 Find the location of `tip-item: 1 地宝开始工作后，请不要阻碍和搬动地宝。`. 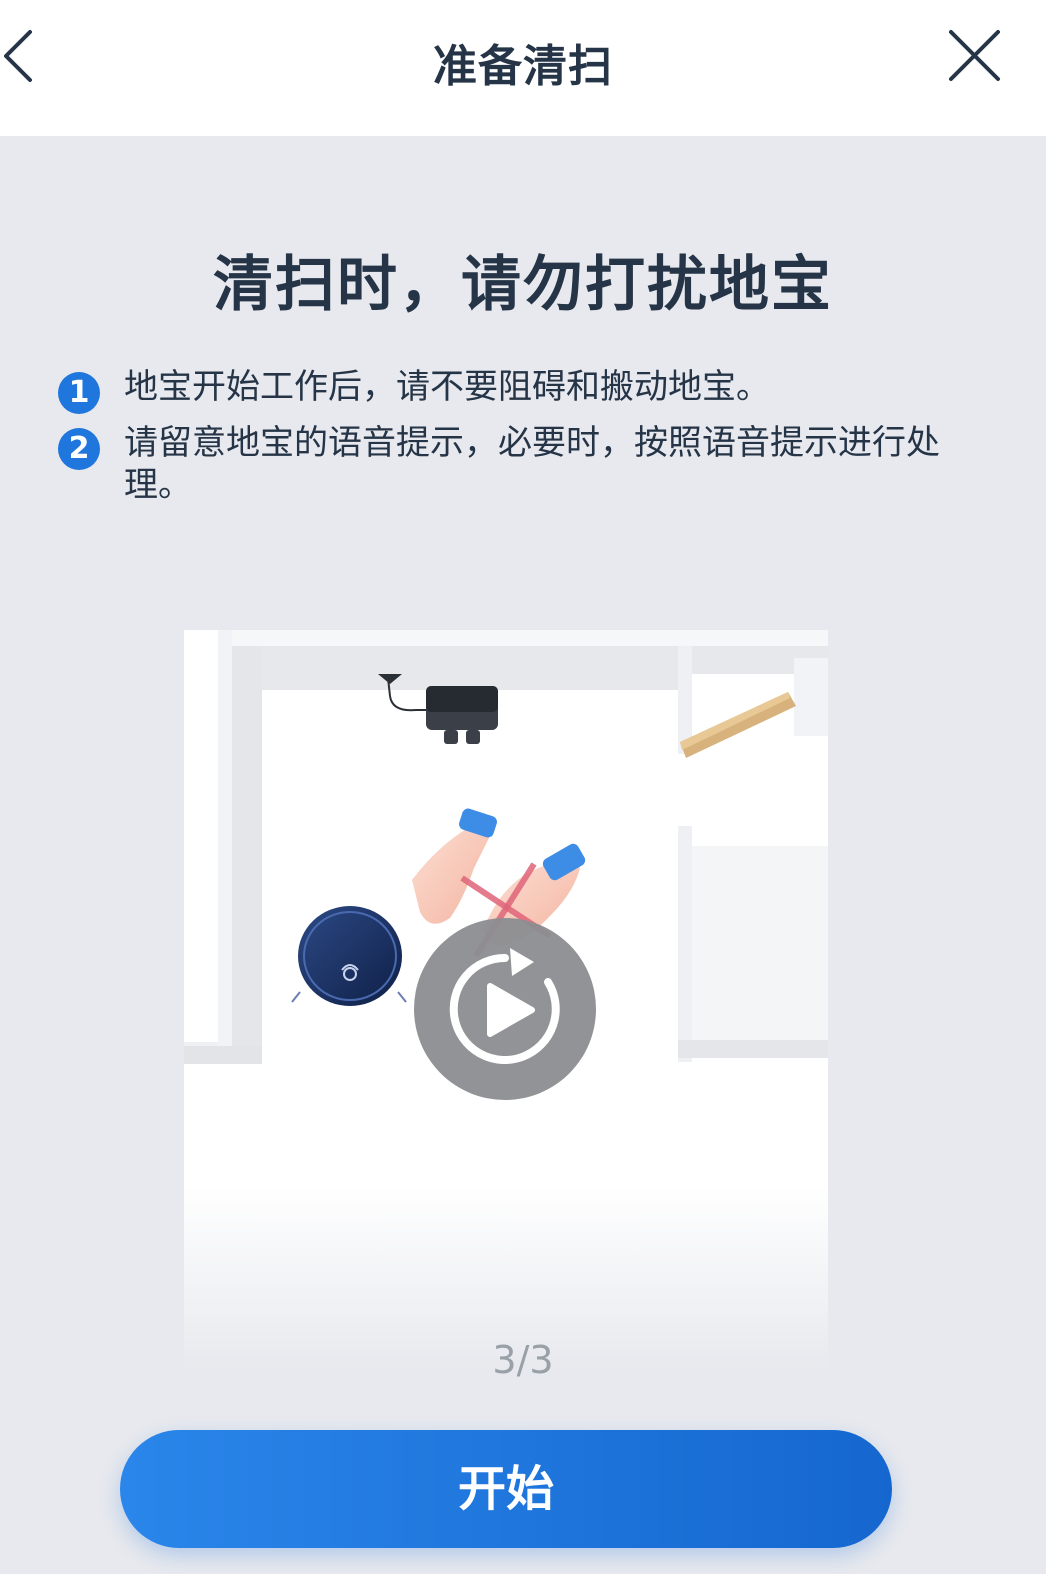

tip-item: 1 地宝开始工作后，请不要阻碍和搬动地宝。 is located at coordinates (516, 390).